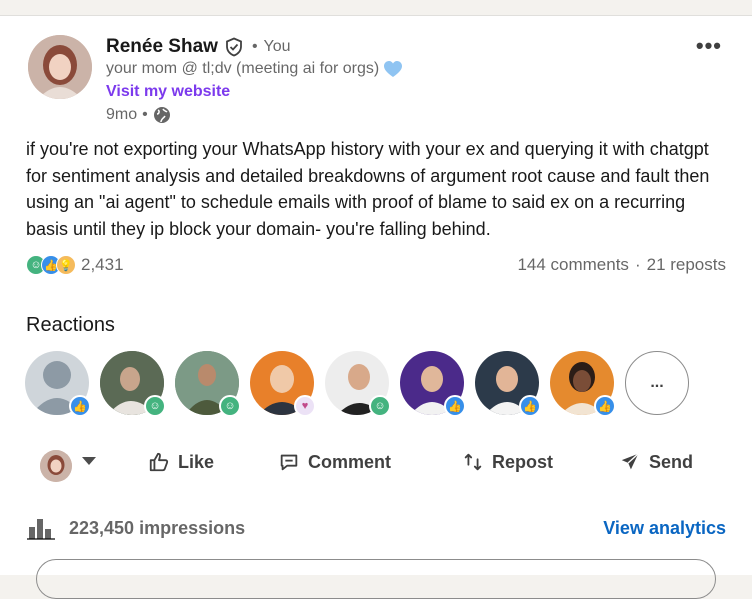 The width and height of the screenshot is (752, 599). What do you see at coordinates (159, 462) in the screenshot?
I see `thumbs-up-icon` at bounding box center [159, 462].